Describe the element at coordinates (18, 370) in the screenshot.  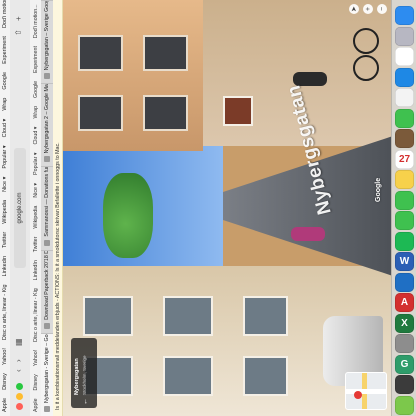
I see `back-icon: ‹` at that location.